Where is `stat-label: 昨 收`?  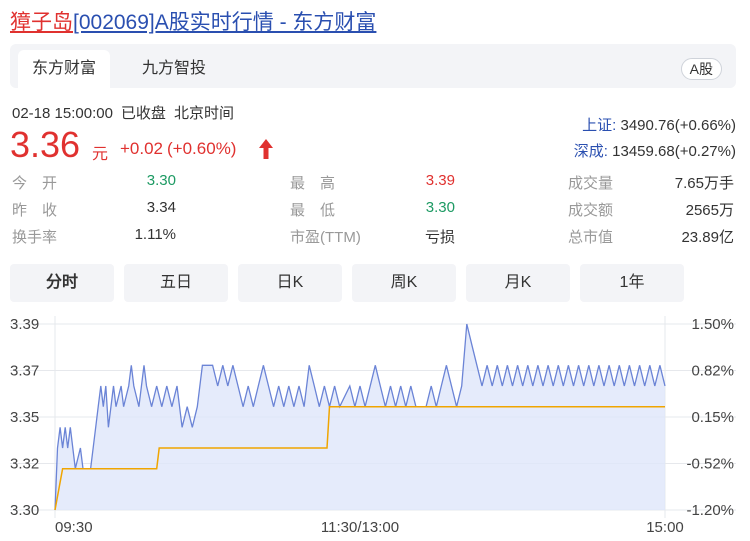
stat-label: 昨 收 is located at coordinates (35, 210).